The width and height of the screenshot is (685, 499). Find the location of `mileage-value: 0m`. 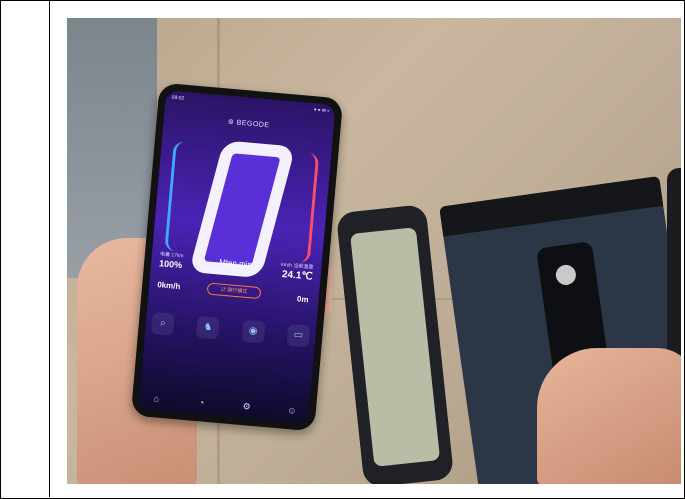

mileage-value: 0m is located at coordinates (302, 299).